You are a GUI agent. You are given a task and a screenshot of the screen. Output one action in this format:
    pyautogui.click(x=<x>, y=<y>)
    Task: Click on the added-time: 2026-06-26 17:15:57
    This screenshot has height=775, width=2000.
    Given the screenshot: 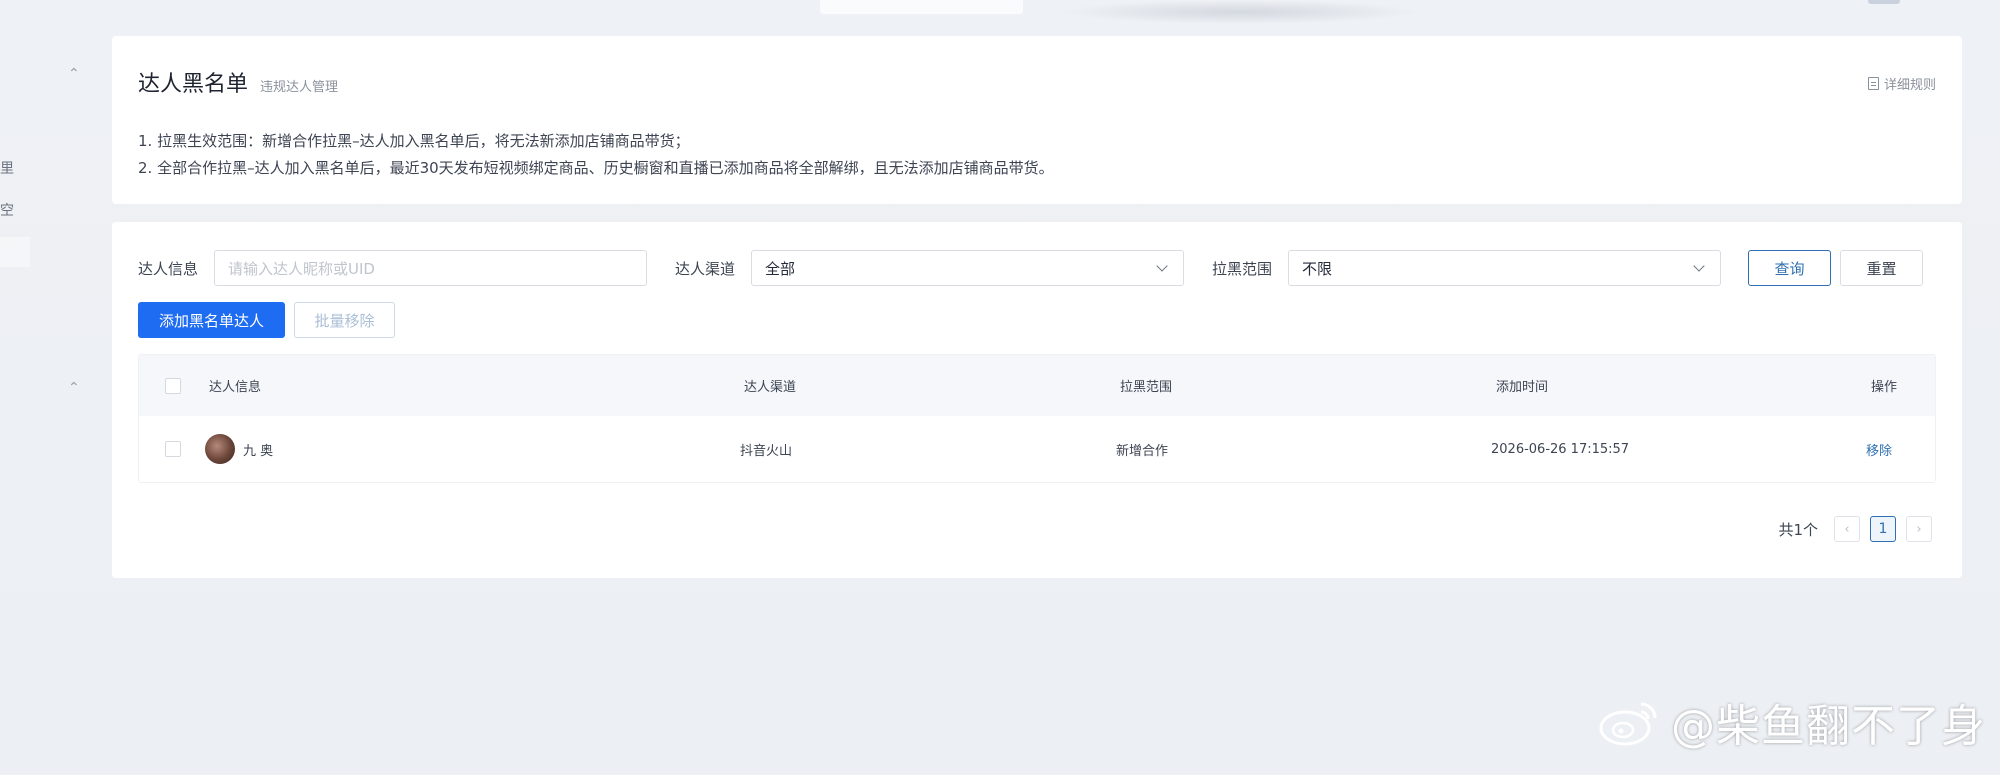 What is the action you would take?
    pyautogui.click(x=1560, y=449)
    